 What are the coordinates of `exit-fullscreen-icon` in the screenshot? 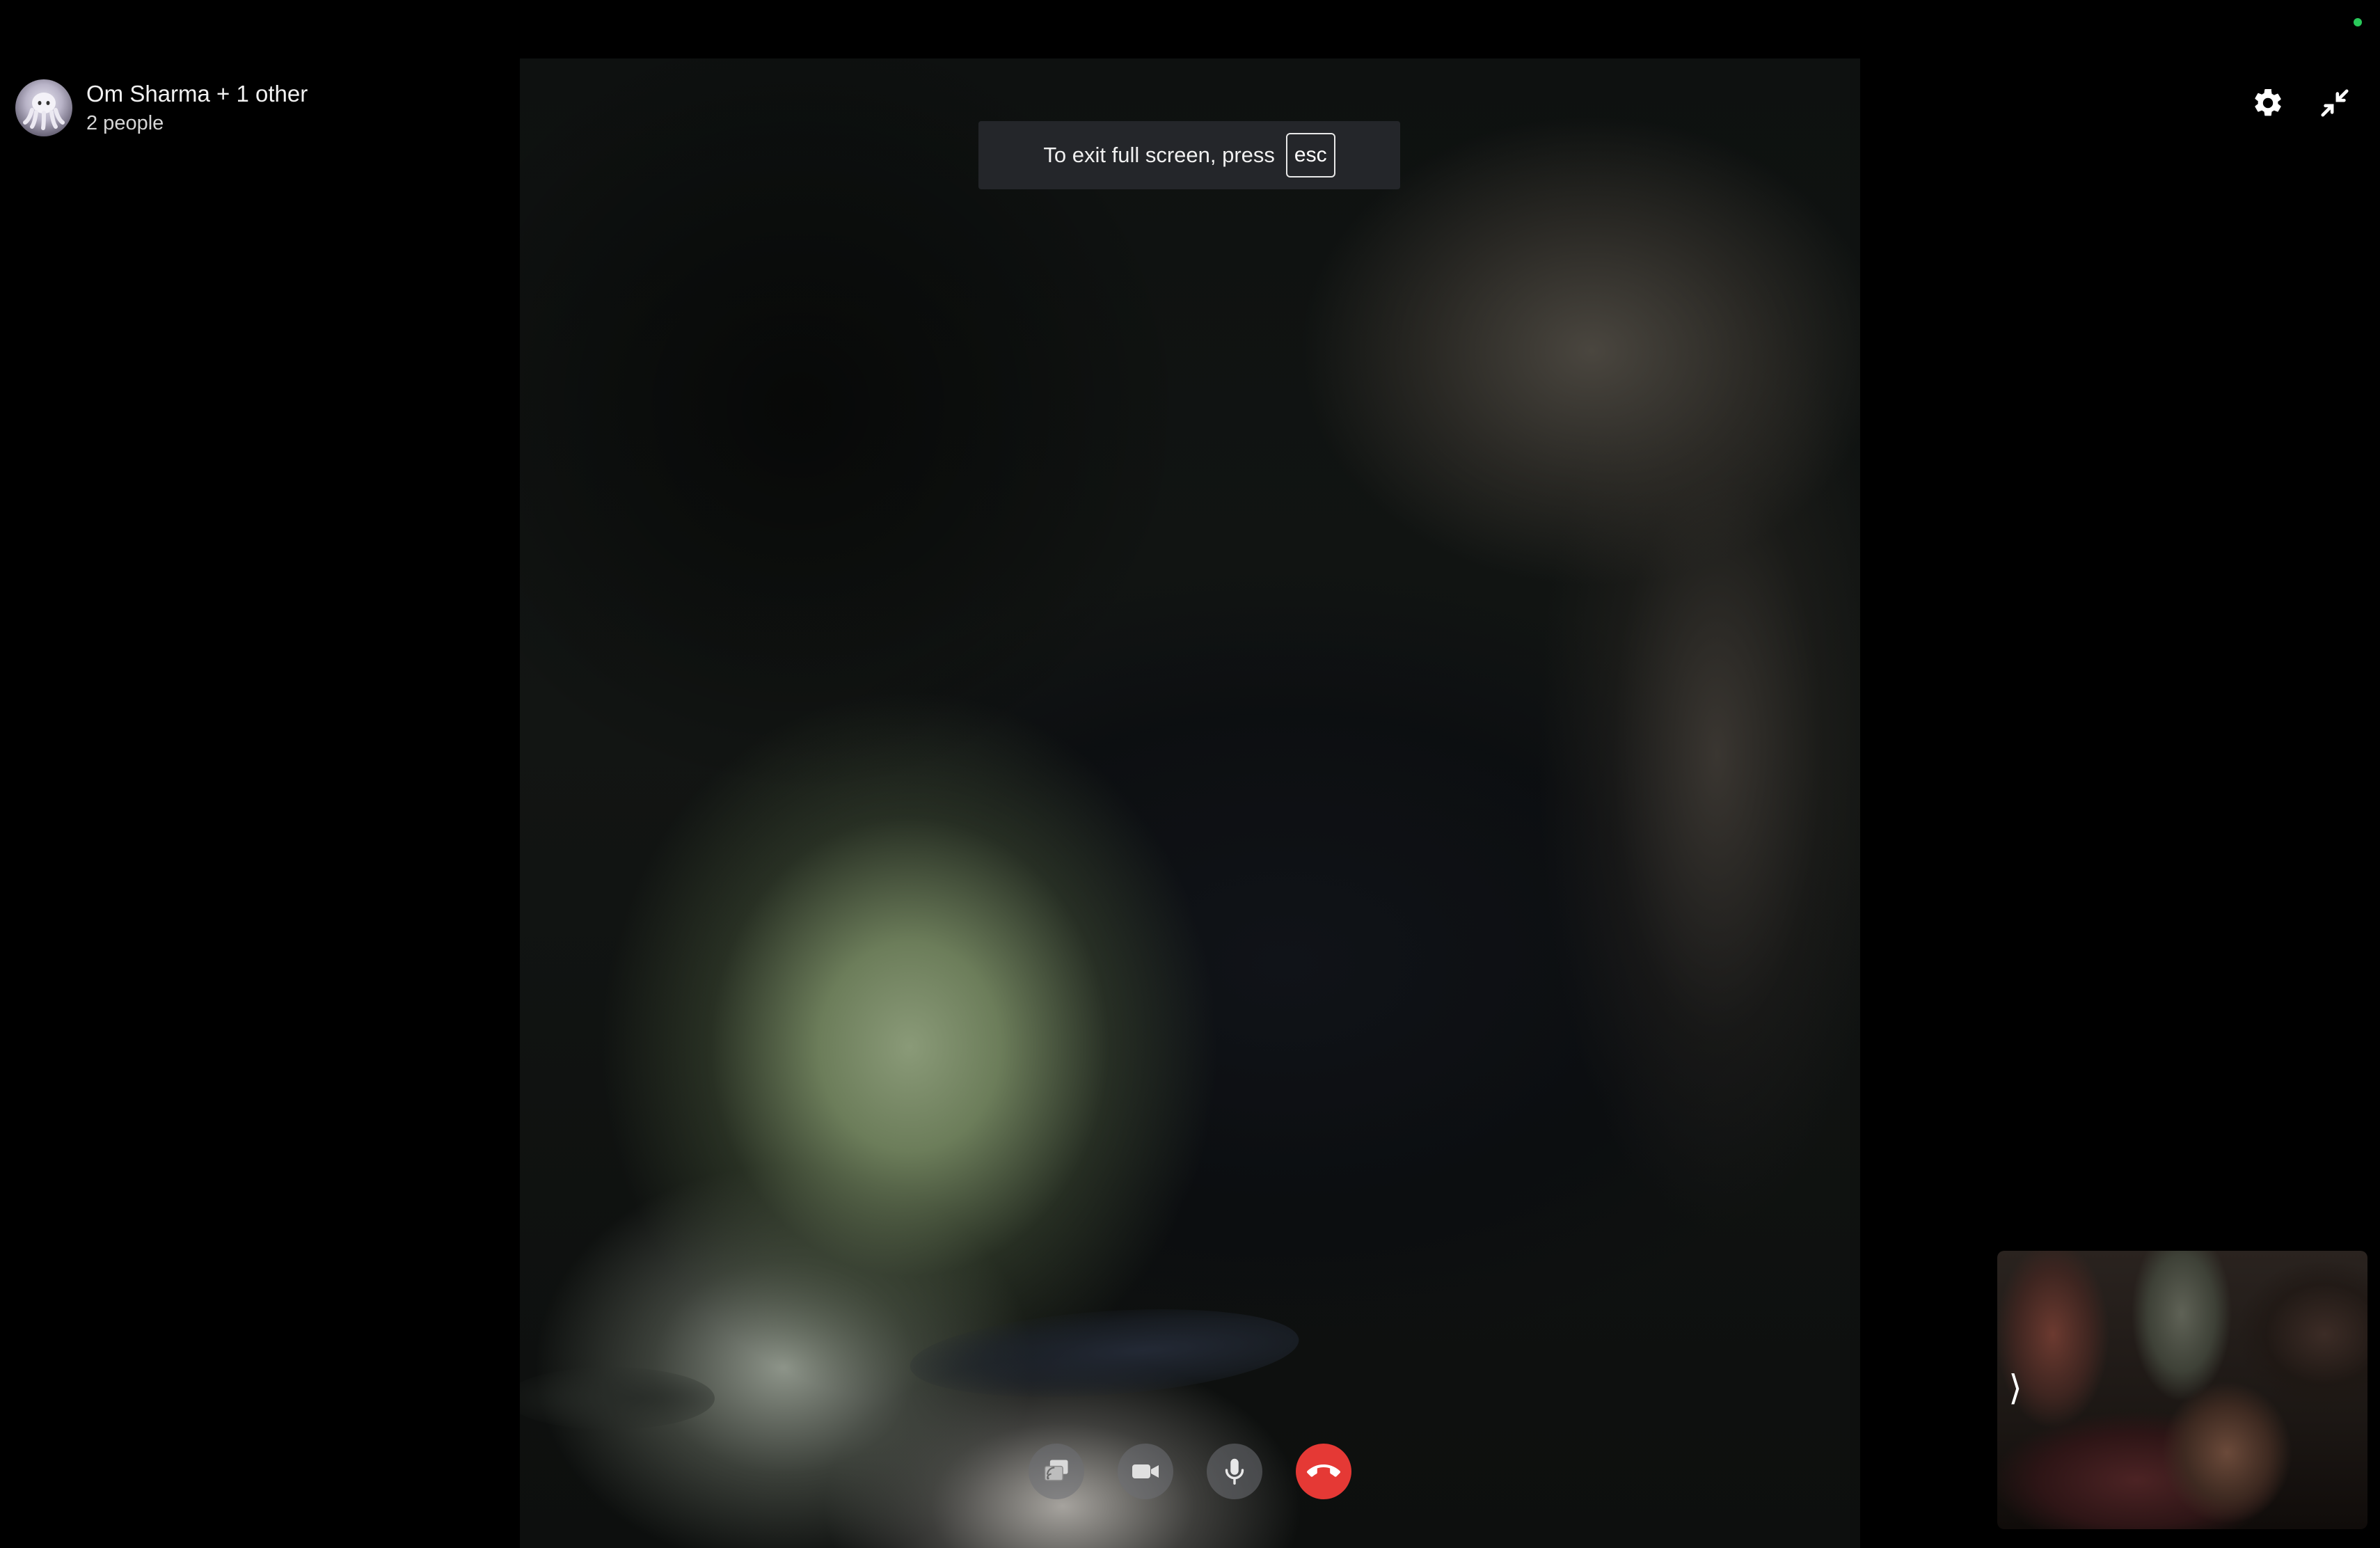 It's located at (2335, 103).